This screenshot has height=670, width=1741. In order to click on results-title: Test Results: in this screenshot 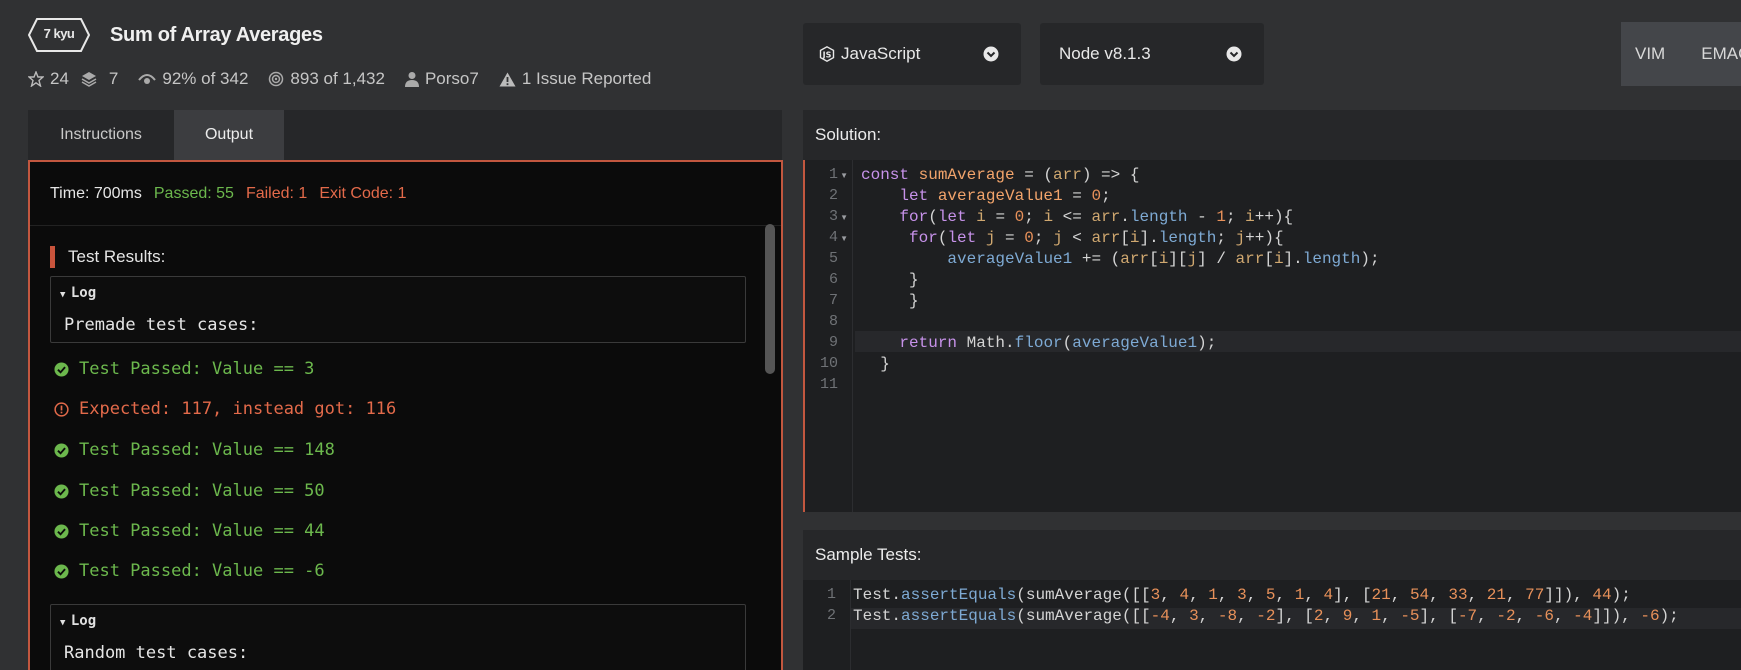, I will do `click(117, 256)`.